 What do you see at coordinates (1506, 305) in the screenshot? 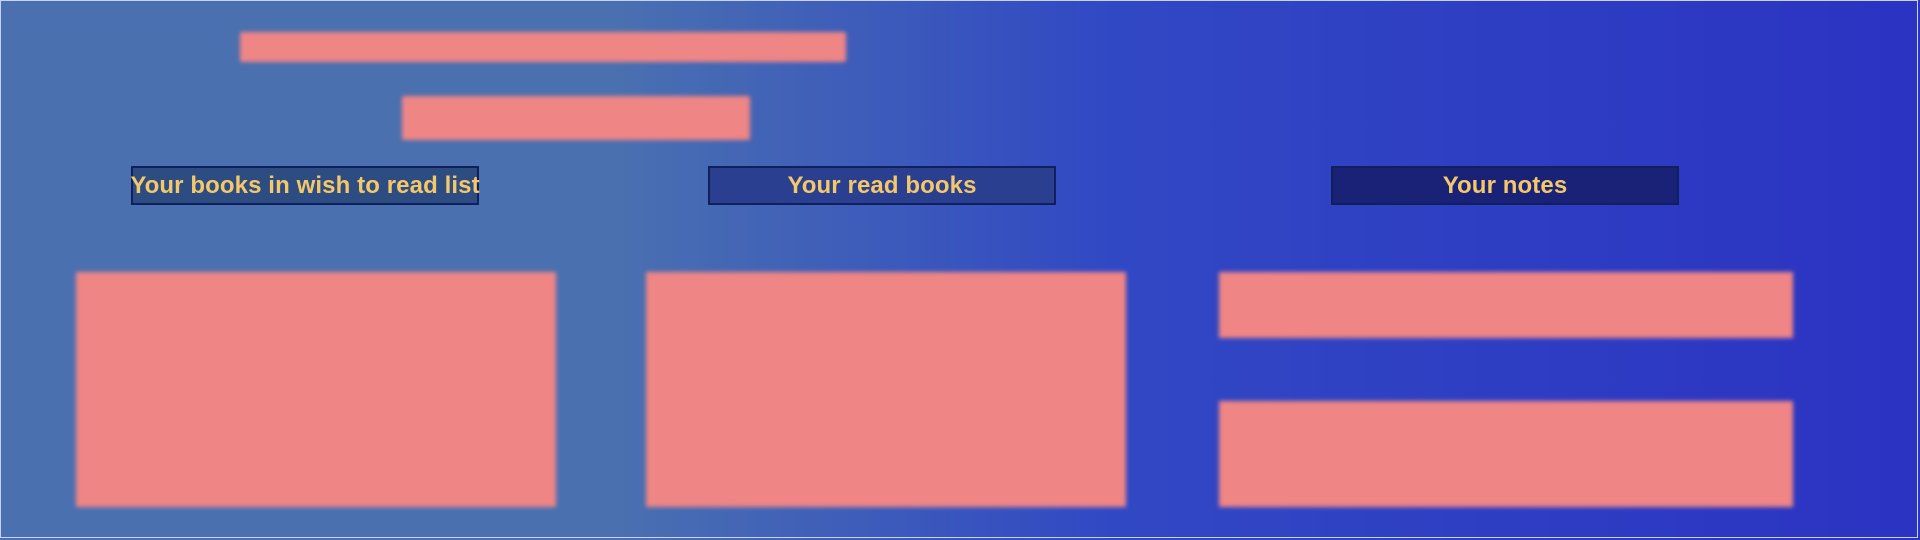
I see `notes-content-panel-top` at bounding box center [1506, 305].